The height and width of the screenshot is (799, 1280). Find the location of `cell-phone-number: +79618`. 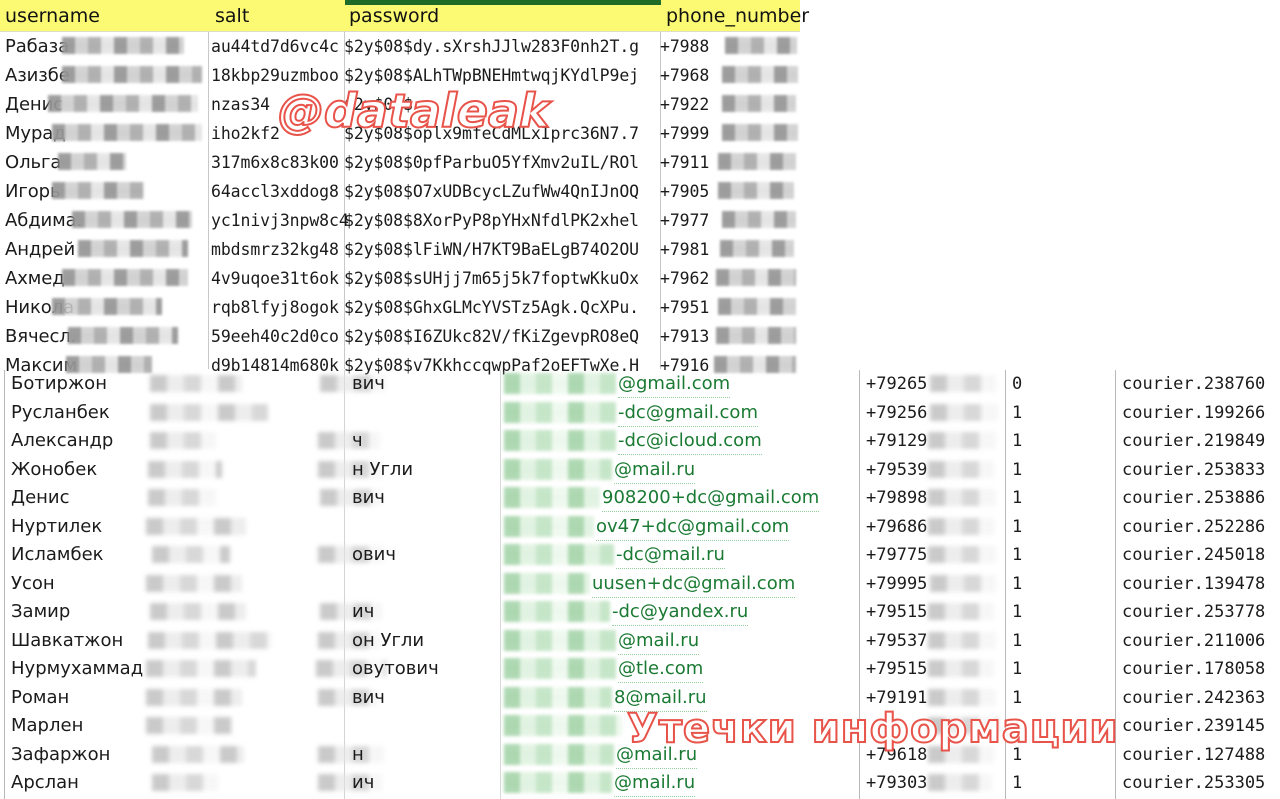

cell-phone-number: +79618 is located at coordinates (897, 754).